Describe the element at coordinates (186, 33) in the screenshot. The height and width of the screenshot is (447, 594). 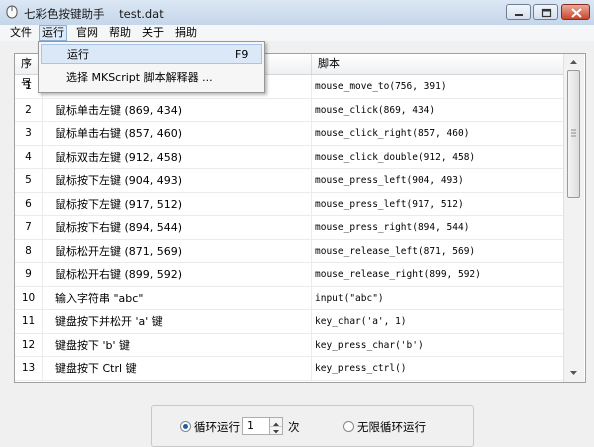
I see `menu-donate: 捐助` at that location.